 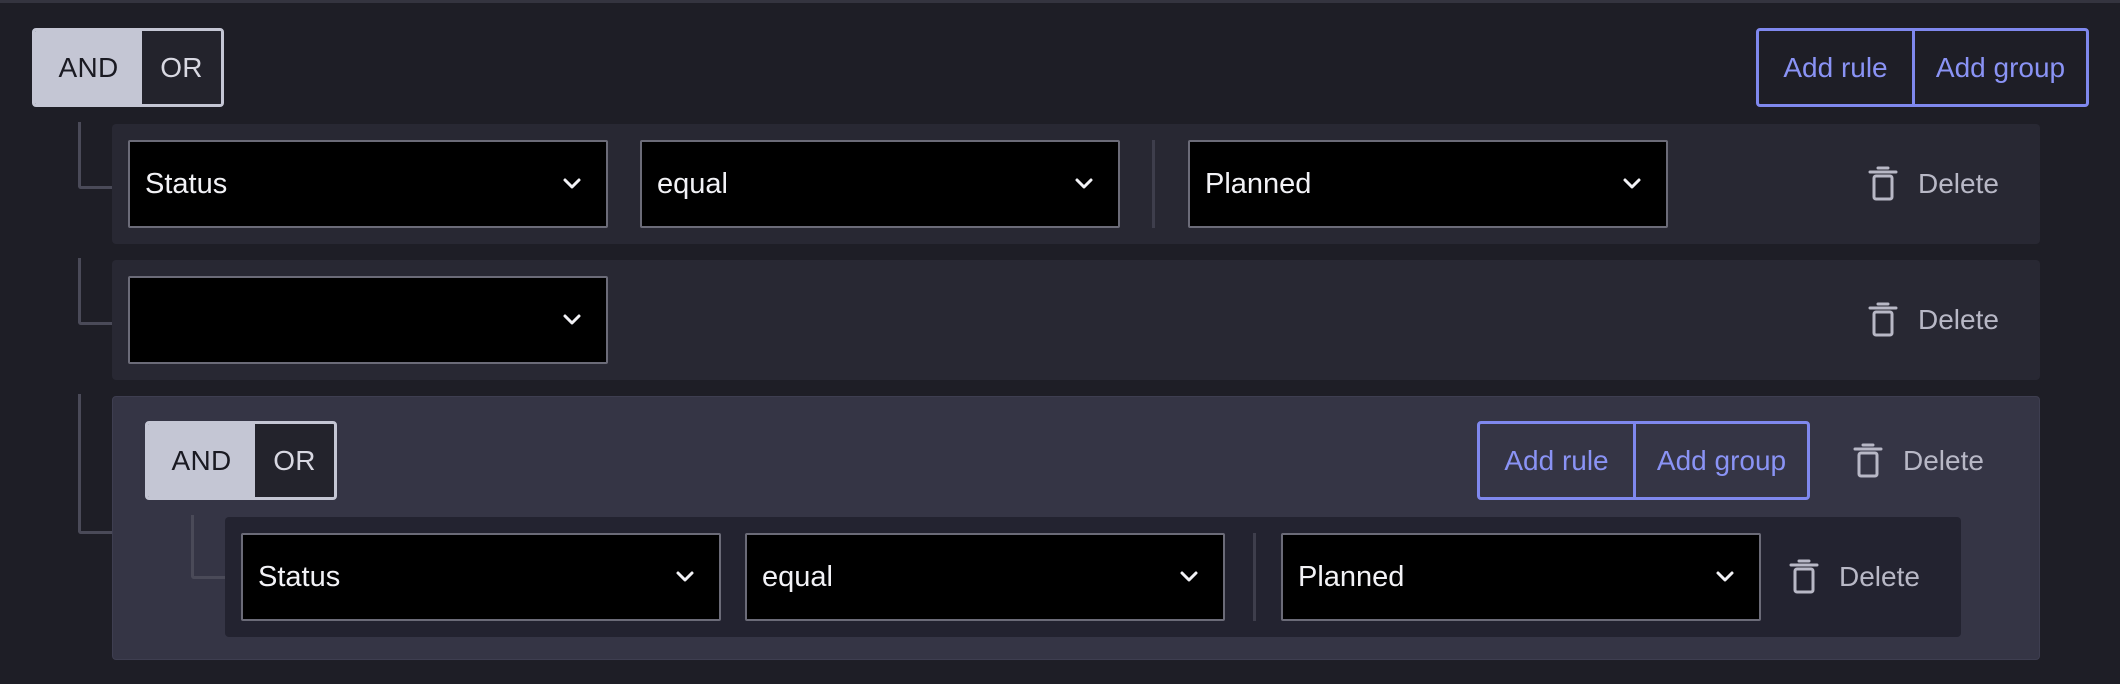 I want to click on group-or-button: OR, so click(x=294, y=460).